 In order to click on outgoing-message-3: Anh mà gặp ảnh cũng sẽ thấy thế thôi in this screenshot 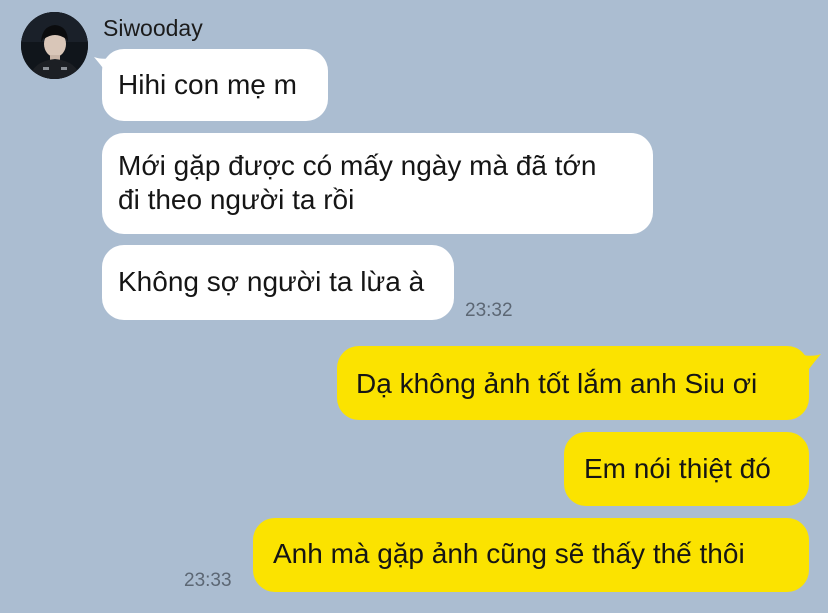, I will do `click(531, 555)`.